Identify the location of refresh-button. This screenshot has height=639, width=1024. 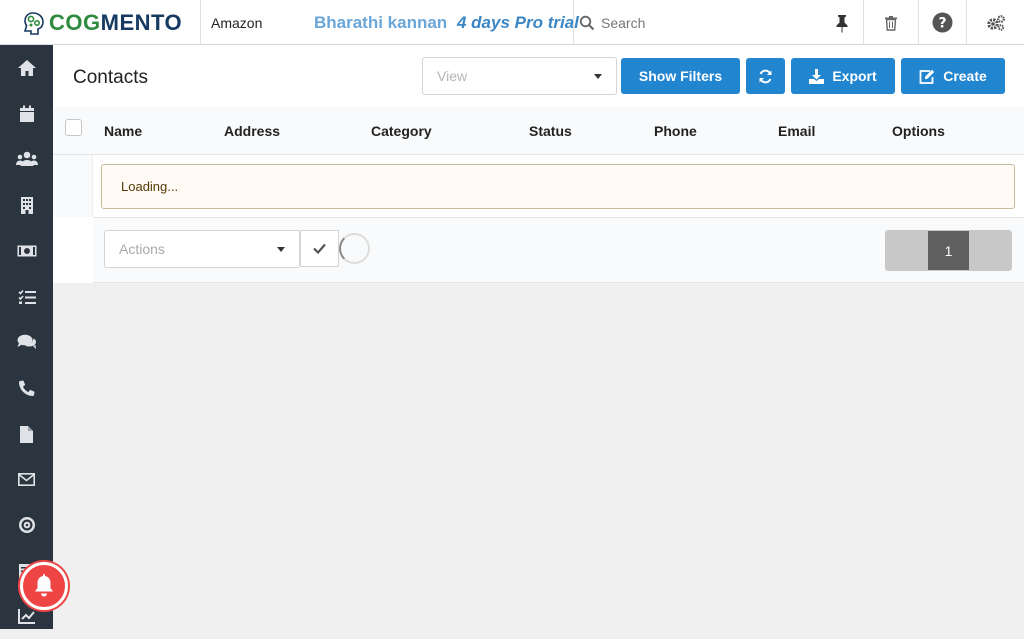
(765, 76).